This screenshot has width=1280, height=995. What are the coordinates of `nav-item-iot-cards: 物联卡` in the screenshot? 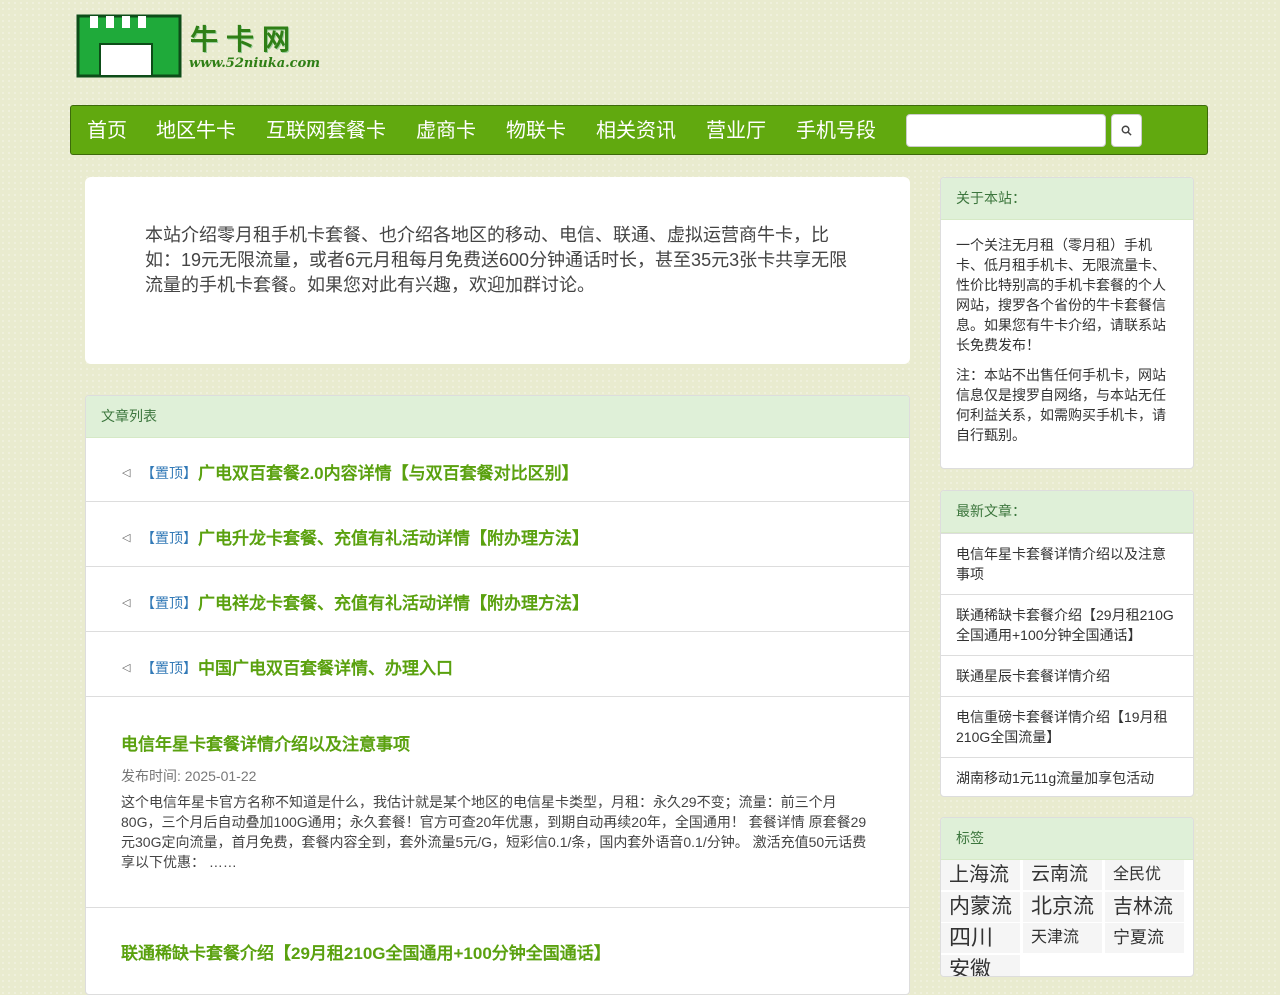 It's located at (536, 131).